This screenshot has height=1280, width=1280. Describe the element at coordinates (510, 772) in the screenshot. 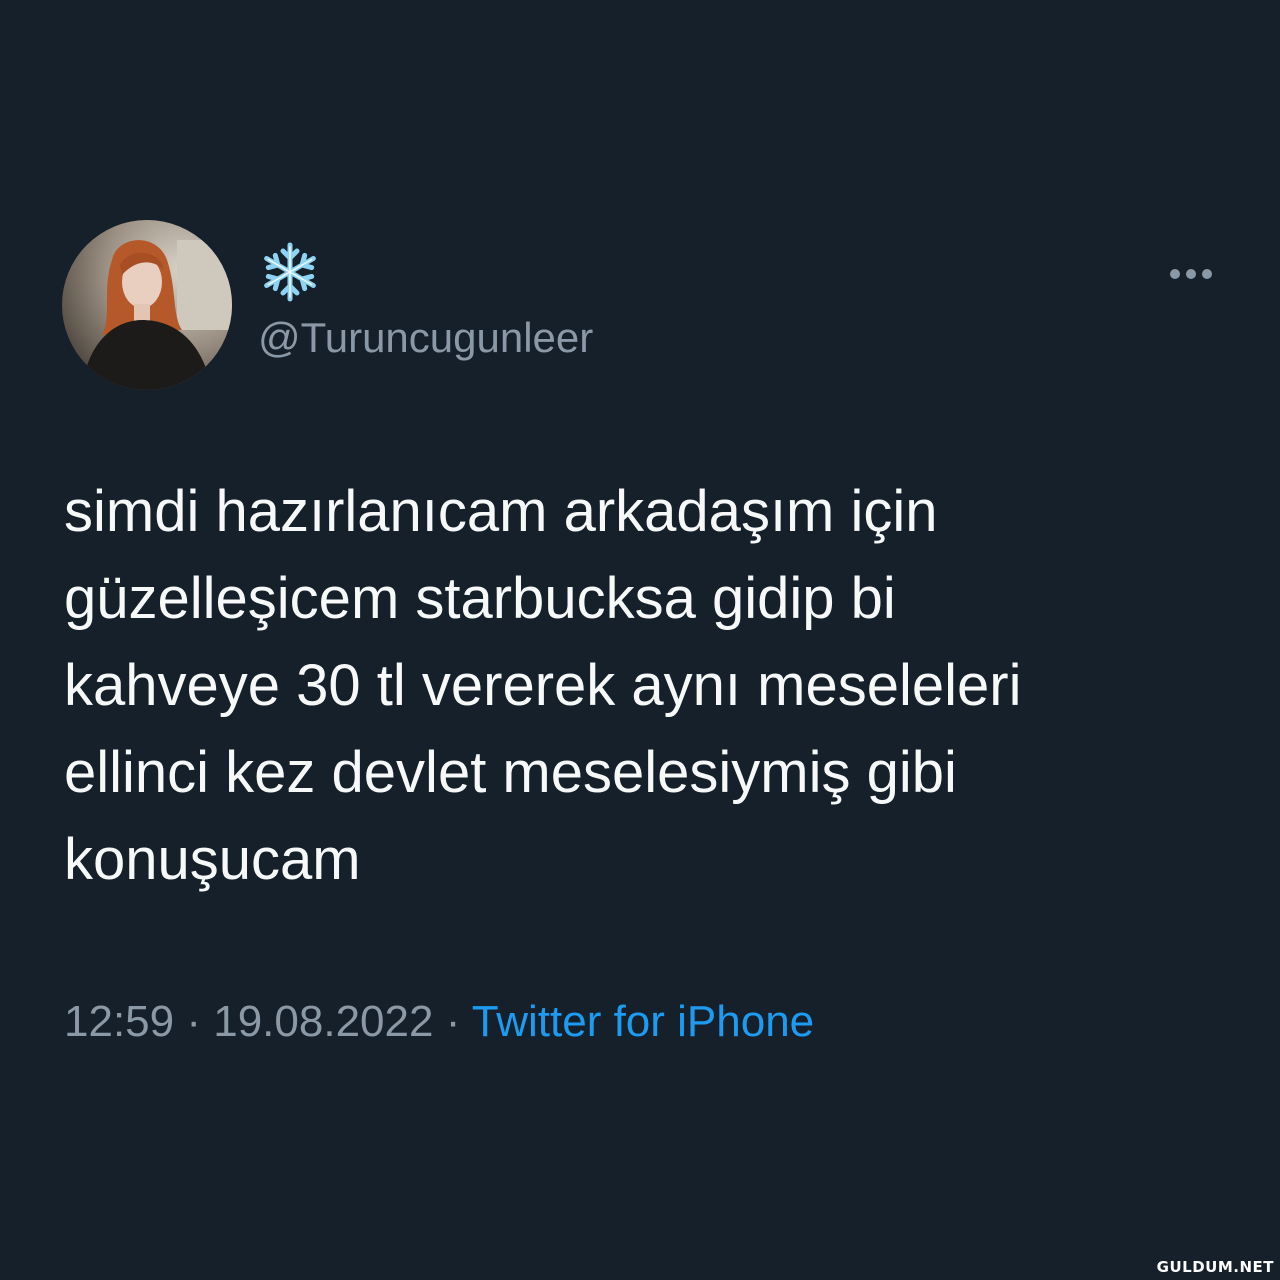

I see `tweet-text-line: ellinci kez devlet meselesiymiş gibi` at that location.